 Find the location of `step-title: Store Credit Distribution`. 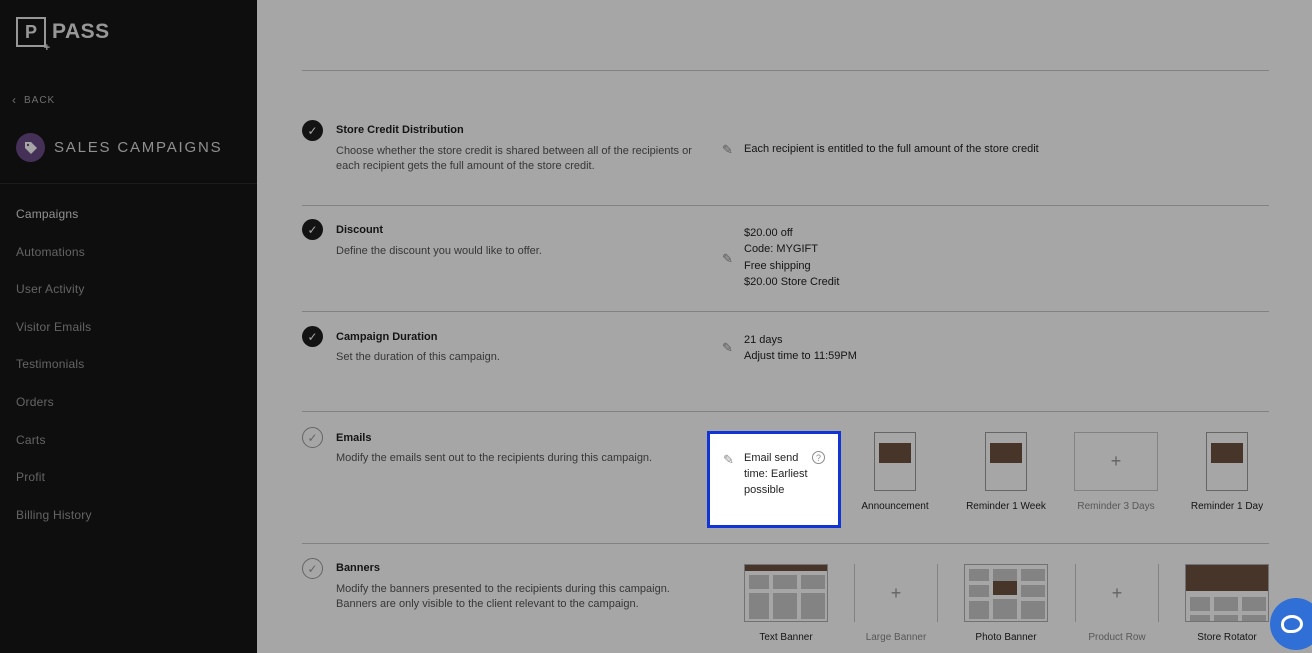

step-title: Store Credit Distribution is located at coordinates (400, 130).